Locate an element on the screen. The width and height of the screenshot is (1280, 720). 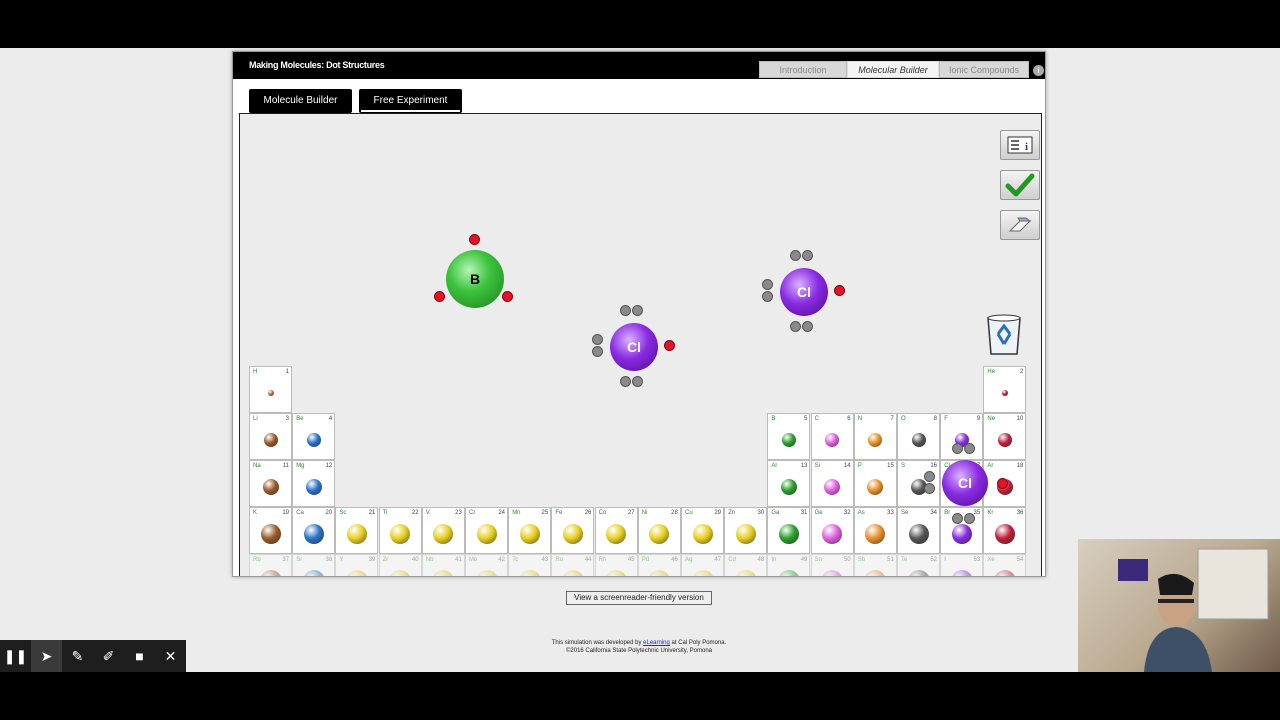
element-cell-o: O8 is located at coordinates (918, 436).